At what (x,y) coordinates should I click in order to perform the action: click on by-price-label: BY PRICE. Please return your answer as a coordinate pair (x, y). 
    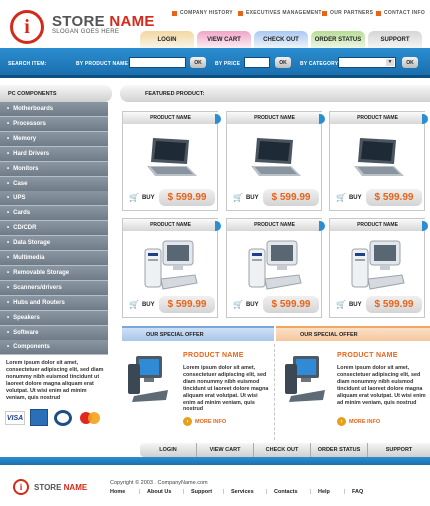
    Looking at the image, I should click on (228, 64).